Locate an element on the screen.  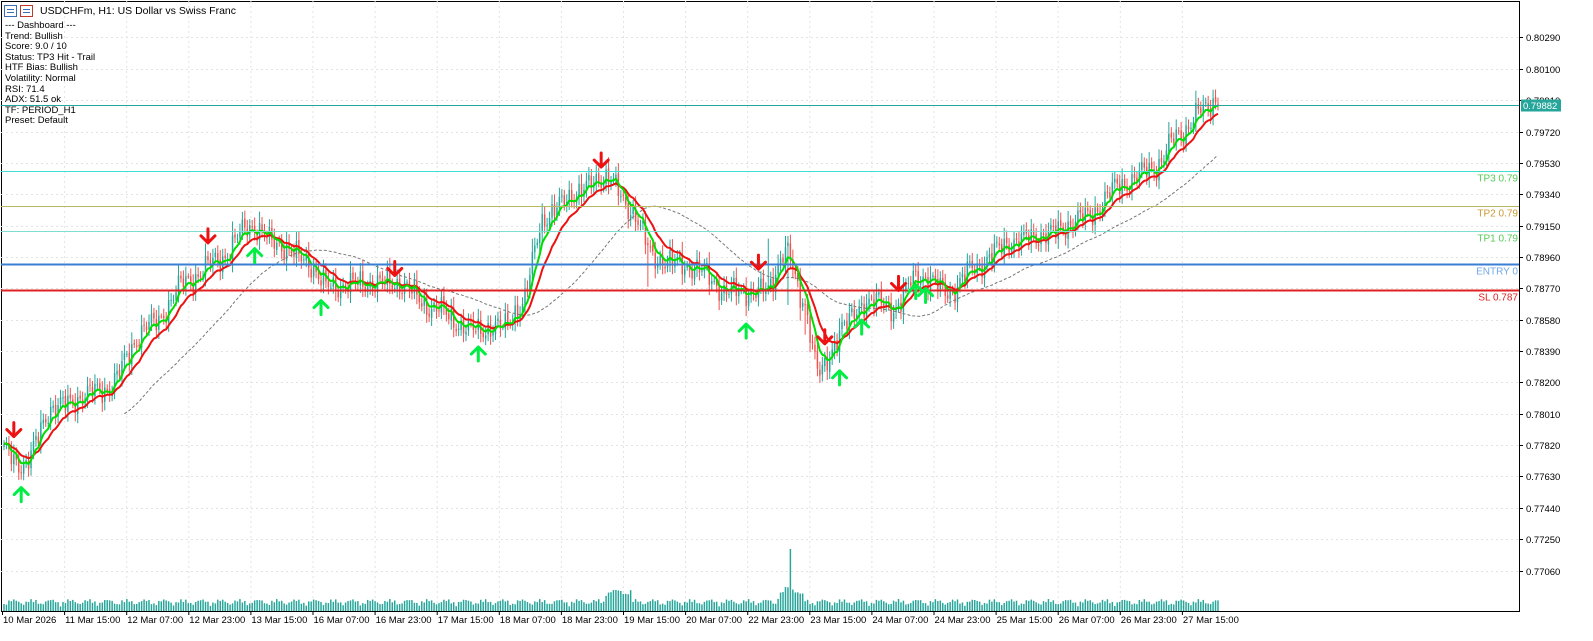
chart-window-icon is located at coordinates (26, 11).